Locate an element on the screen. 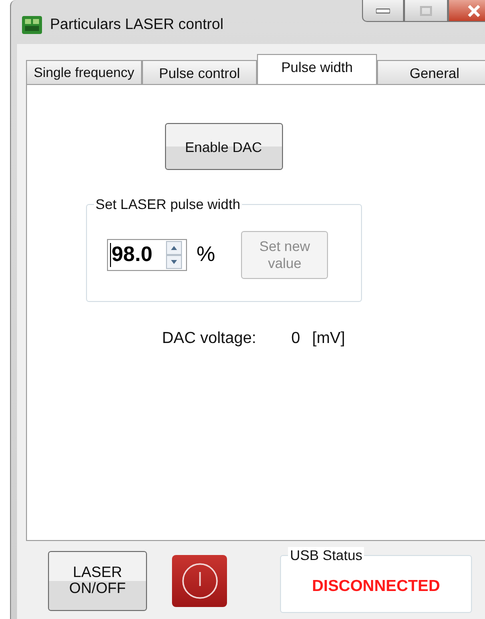 The width and height of the screenshot is (485, 619). minimize-button is located at coordinates (383, 11).